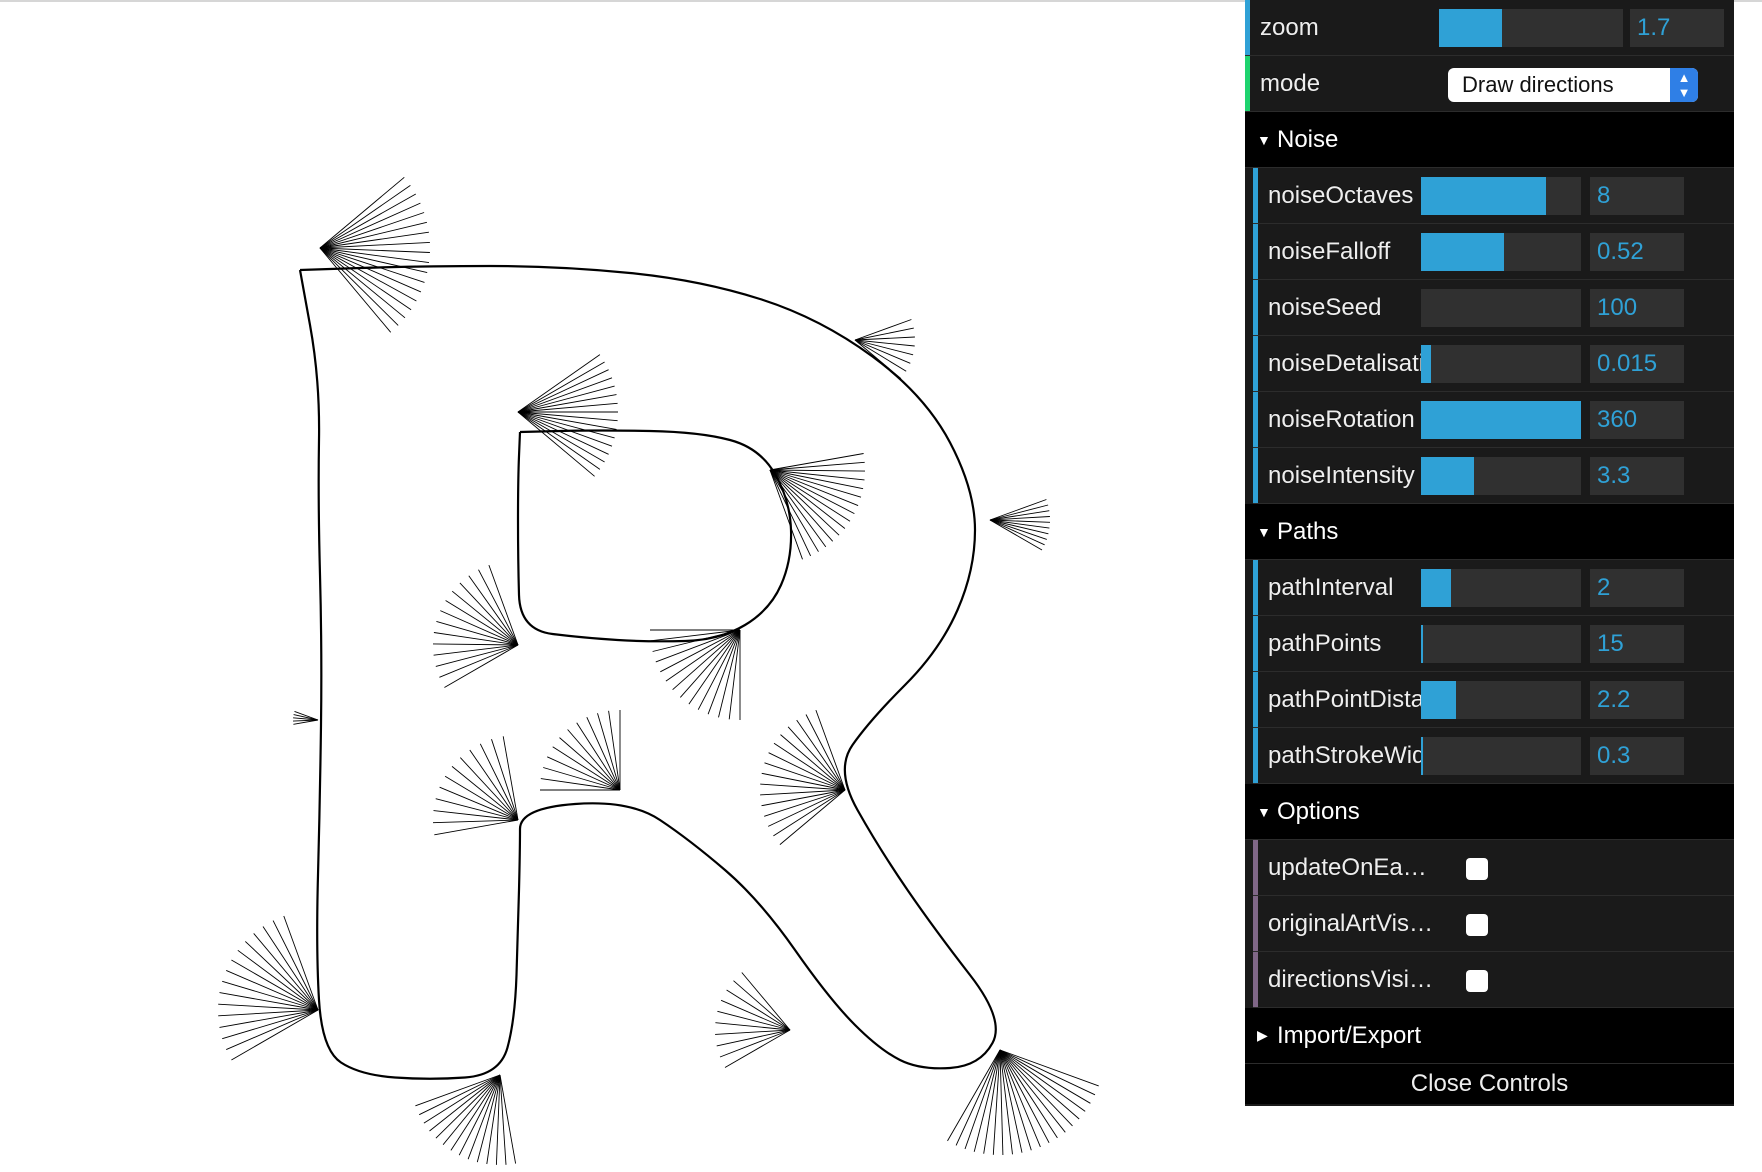  I want to click on slider-control: noiseRotation 360, so click(1493, 420).